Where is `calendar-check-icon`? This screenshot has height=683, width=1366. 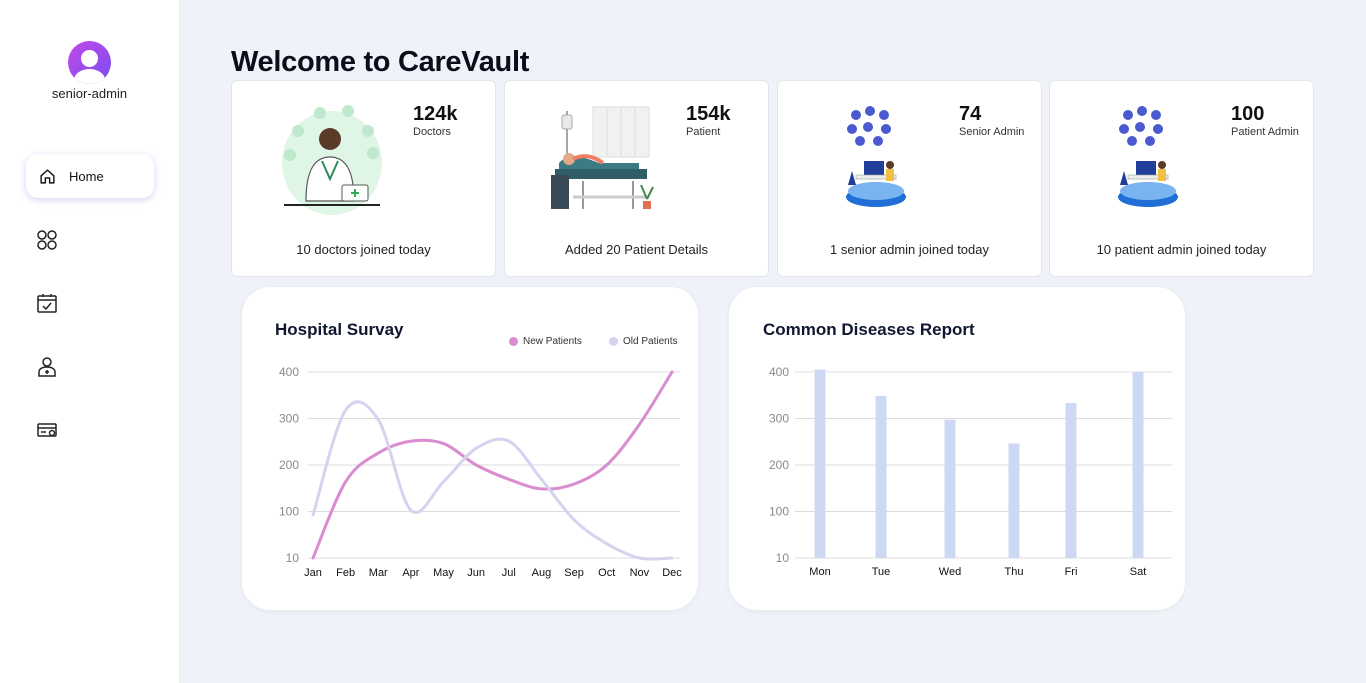 calendar-check-icon is located at coordinates (47, 303).